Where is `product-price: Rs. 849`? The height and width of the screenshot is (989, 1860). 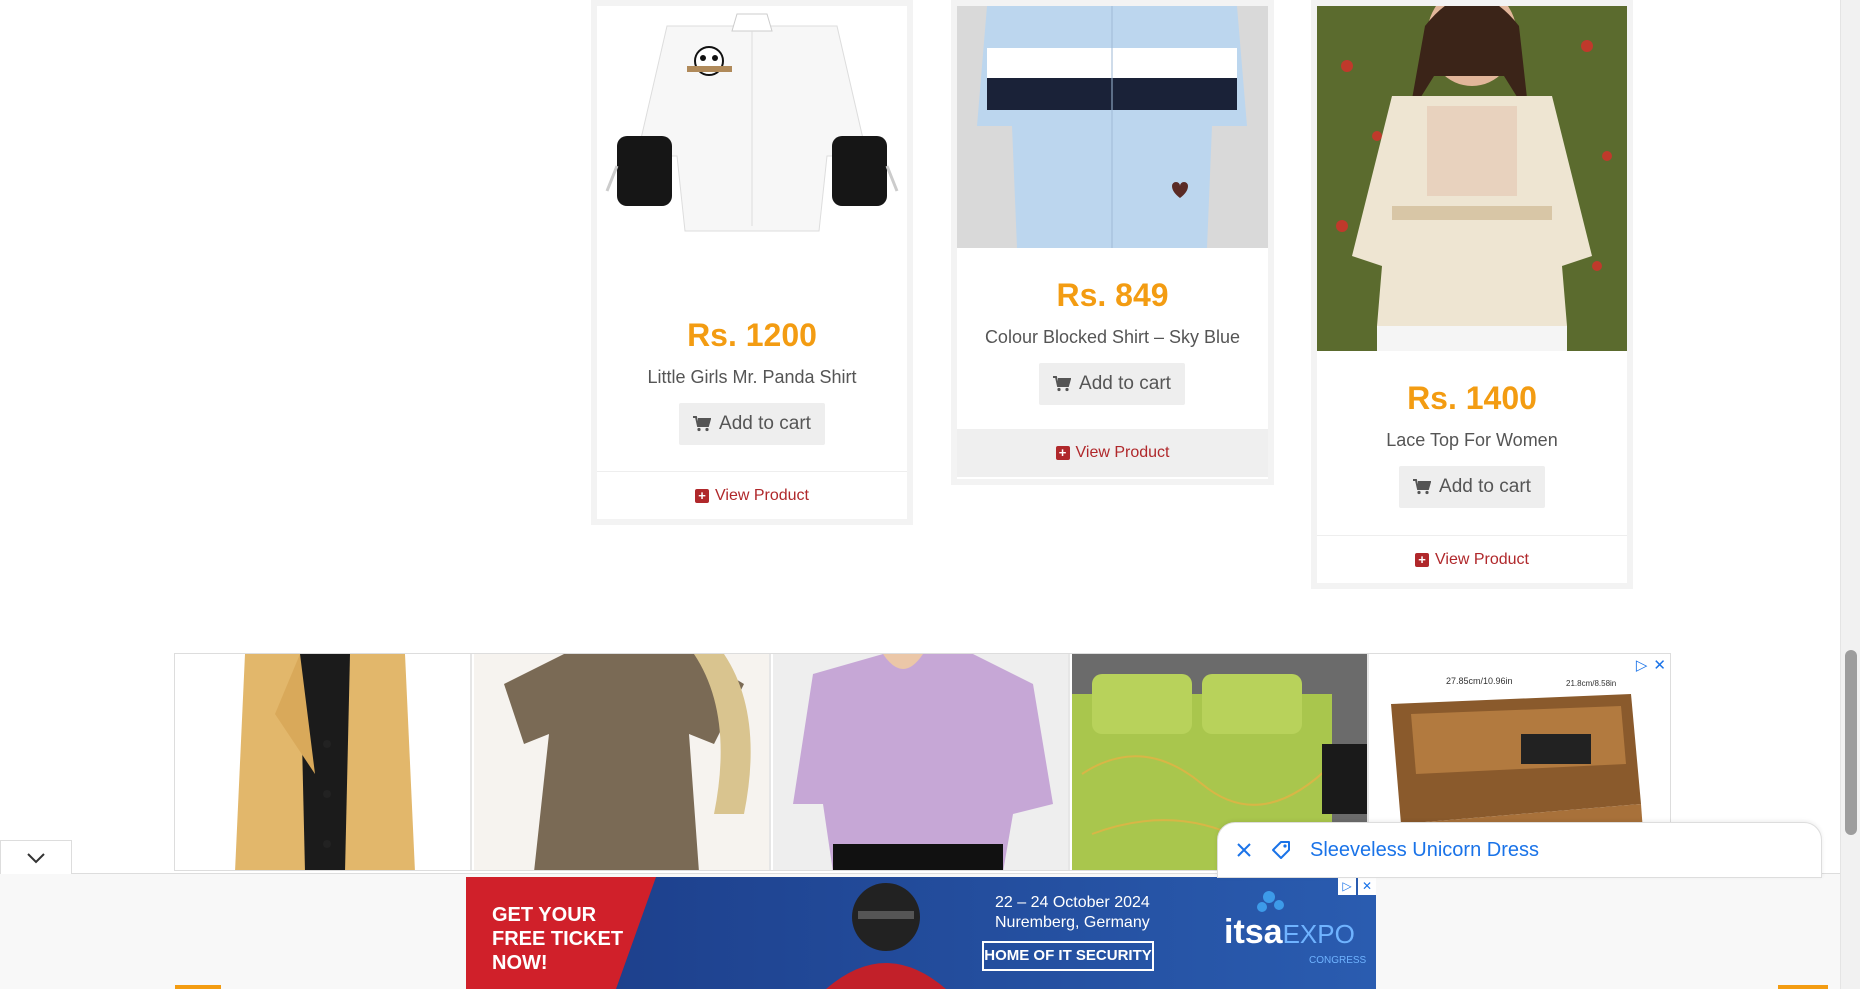 product-price: Rs. 849 is located at coordinates (1112, 295).